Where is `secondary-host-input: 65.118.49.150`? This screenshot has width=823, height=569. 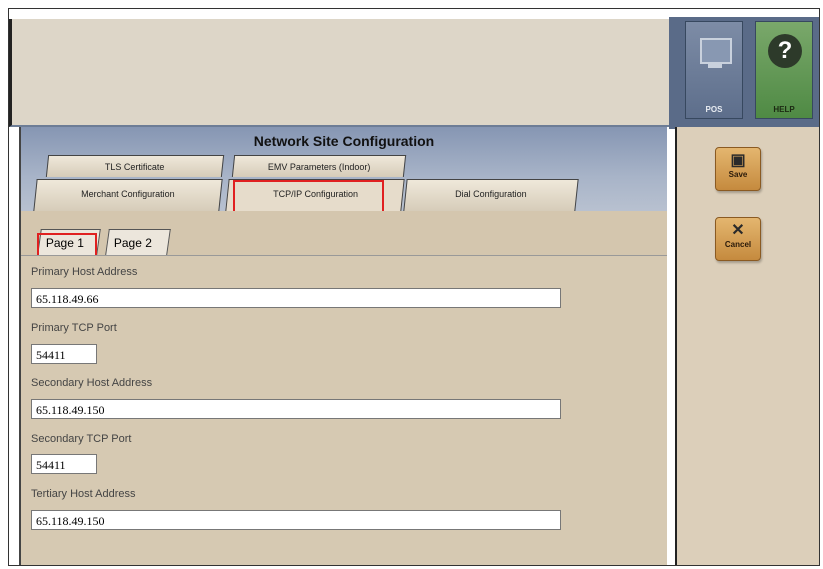
secondary-host-input: 65.118.49.150 is located at coordinates (296, 409).